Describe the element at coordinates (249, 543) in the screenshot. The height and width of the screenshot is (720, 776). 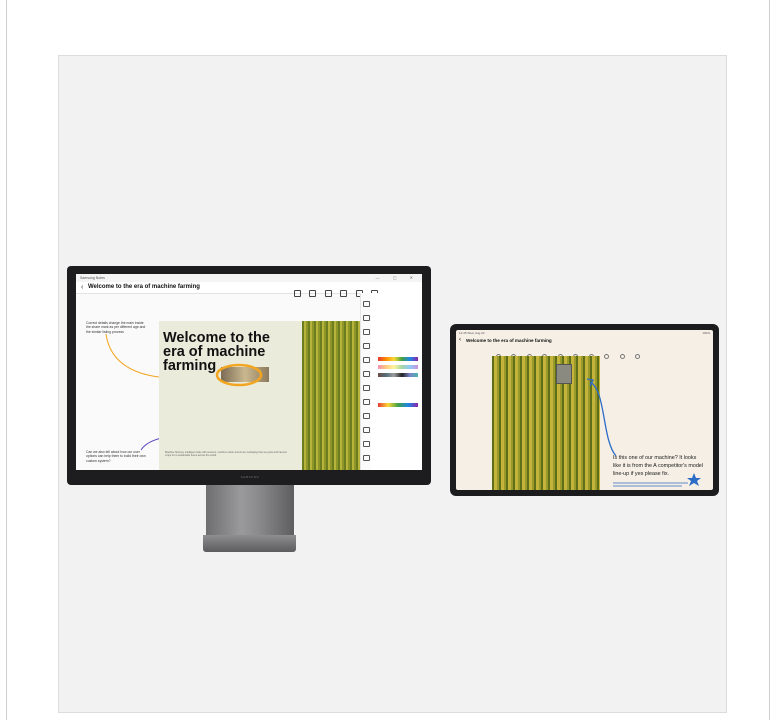
I see `monitor-stand-base` at that location.